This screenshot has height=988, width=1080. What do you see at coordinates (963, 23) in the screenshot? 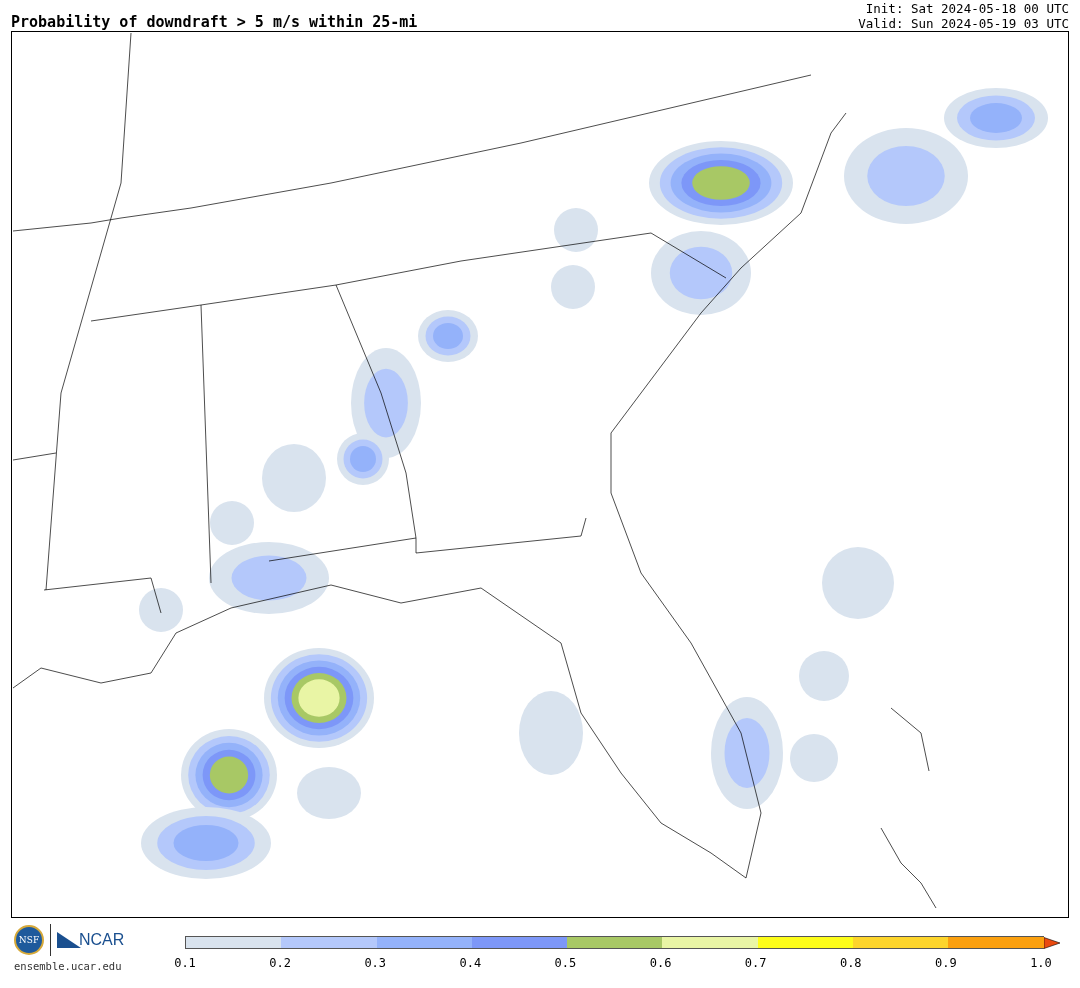
I see `valid-time: Valid: Sun 2024-05-19 03 UTC` at bounding box center [963, 23].